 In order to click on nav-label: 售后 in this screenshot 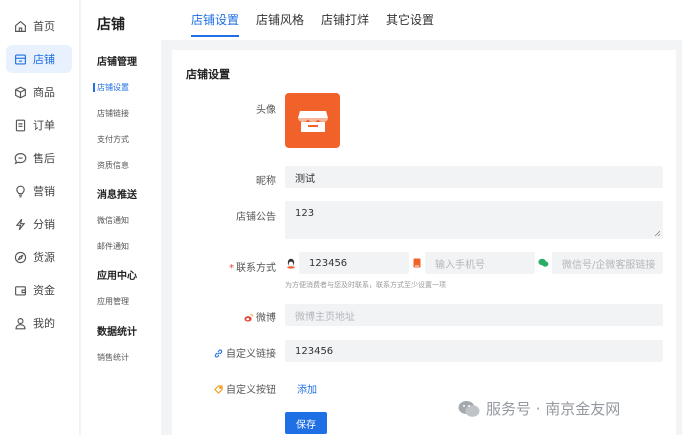, I will do `click(44, 158)`.